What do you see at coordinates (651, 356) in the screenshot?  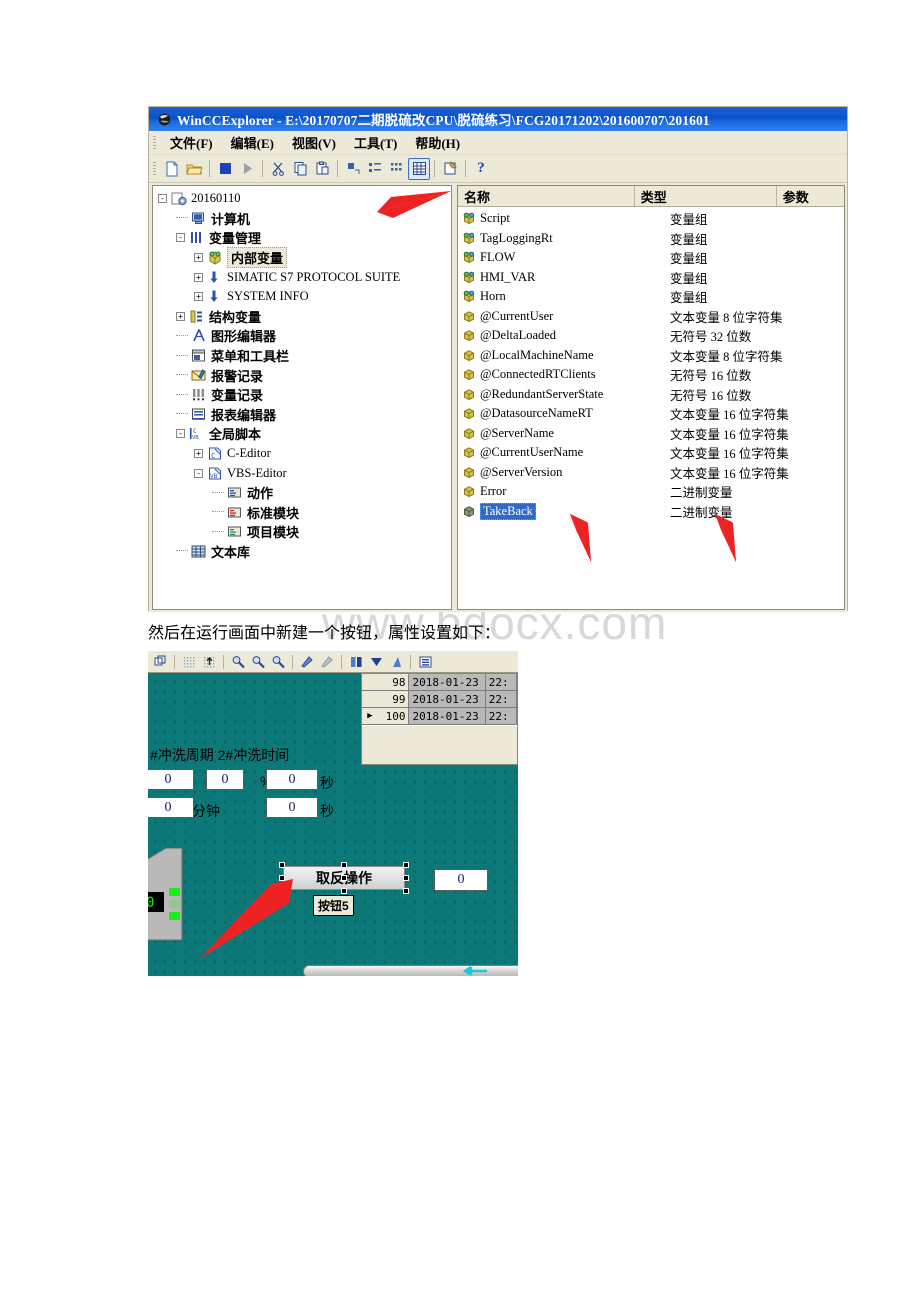 I see `table-row: @LocalMachineName 文本变量 8 位字符集` at bounding box center [651, 356].